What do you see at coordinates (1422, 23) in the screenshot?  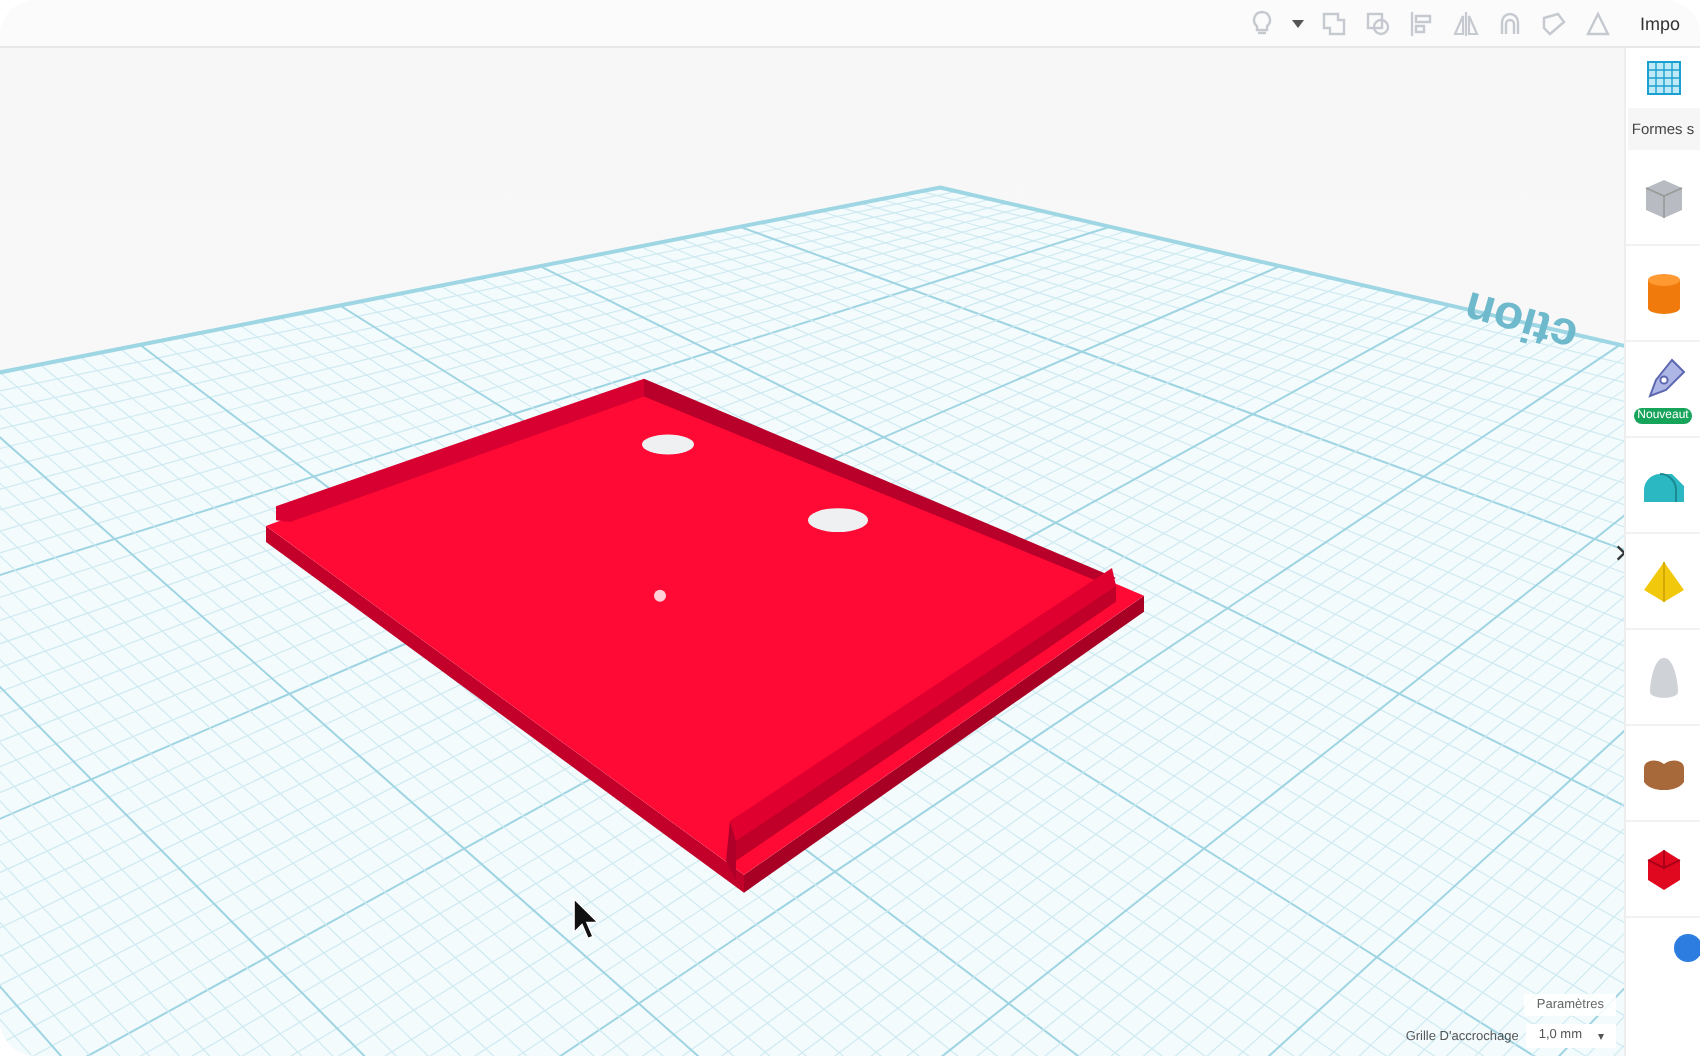 I see `align-icon` at bounding box center [1422, 23].